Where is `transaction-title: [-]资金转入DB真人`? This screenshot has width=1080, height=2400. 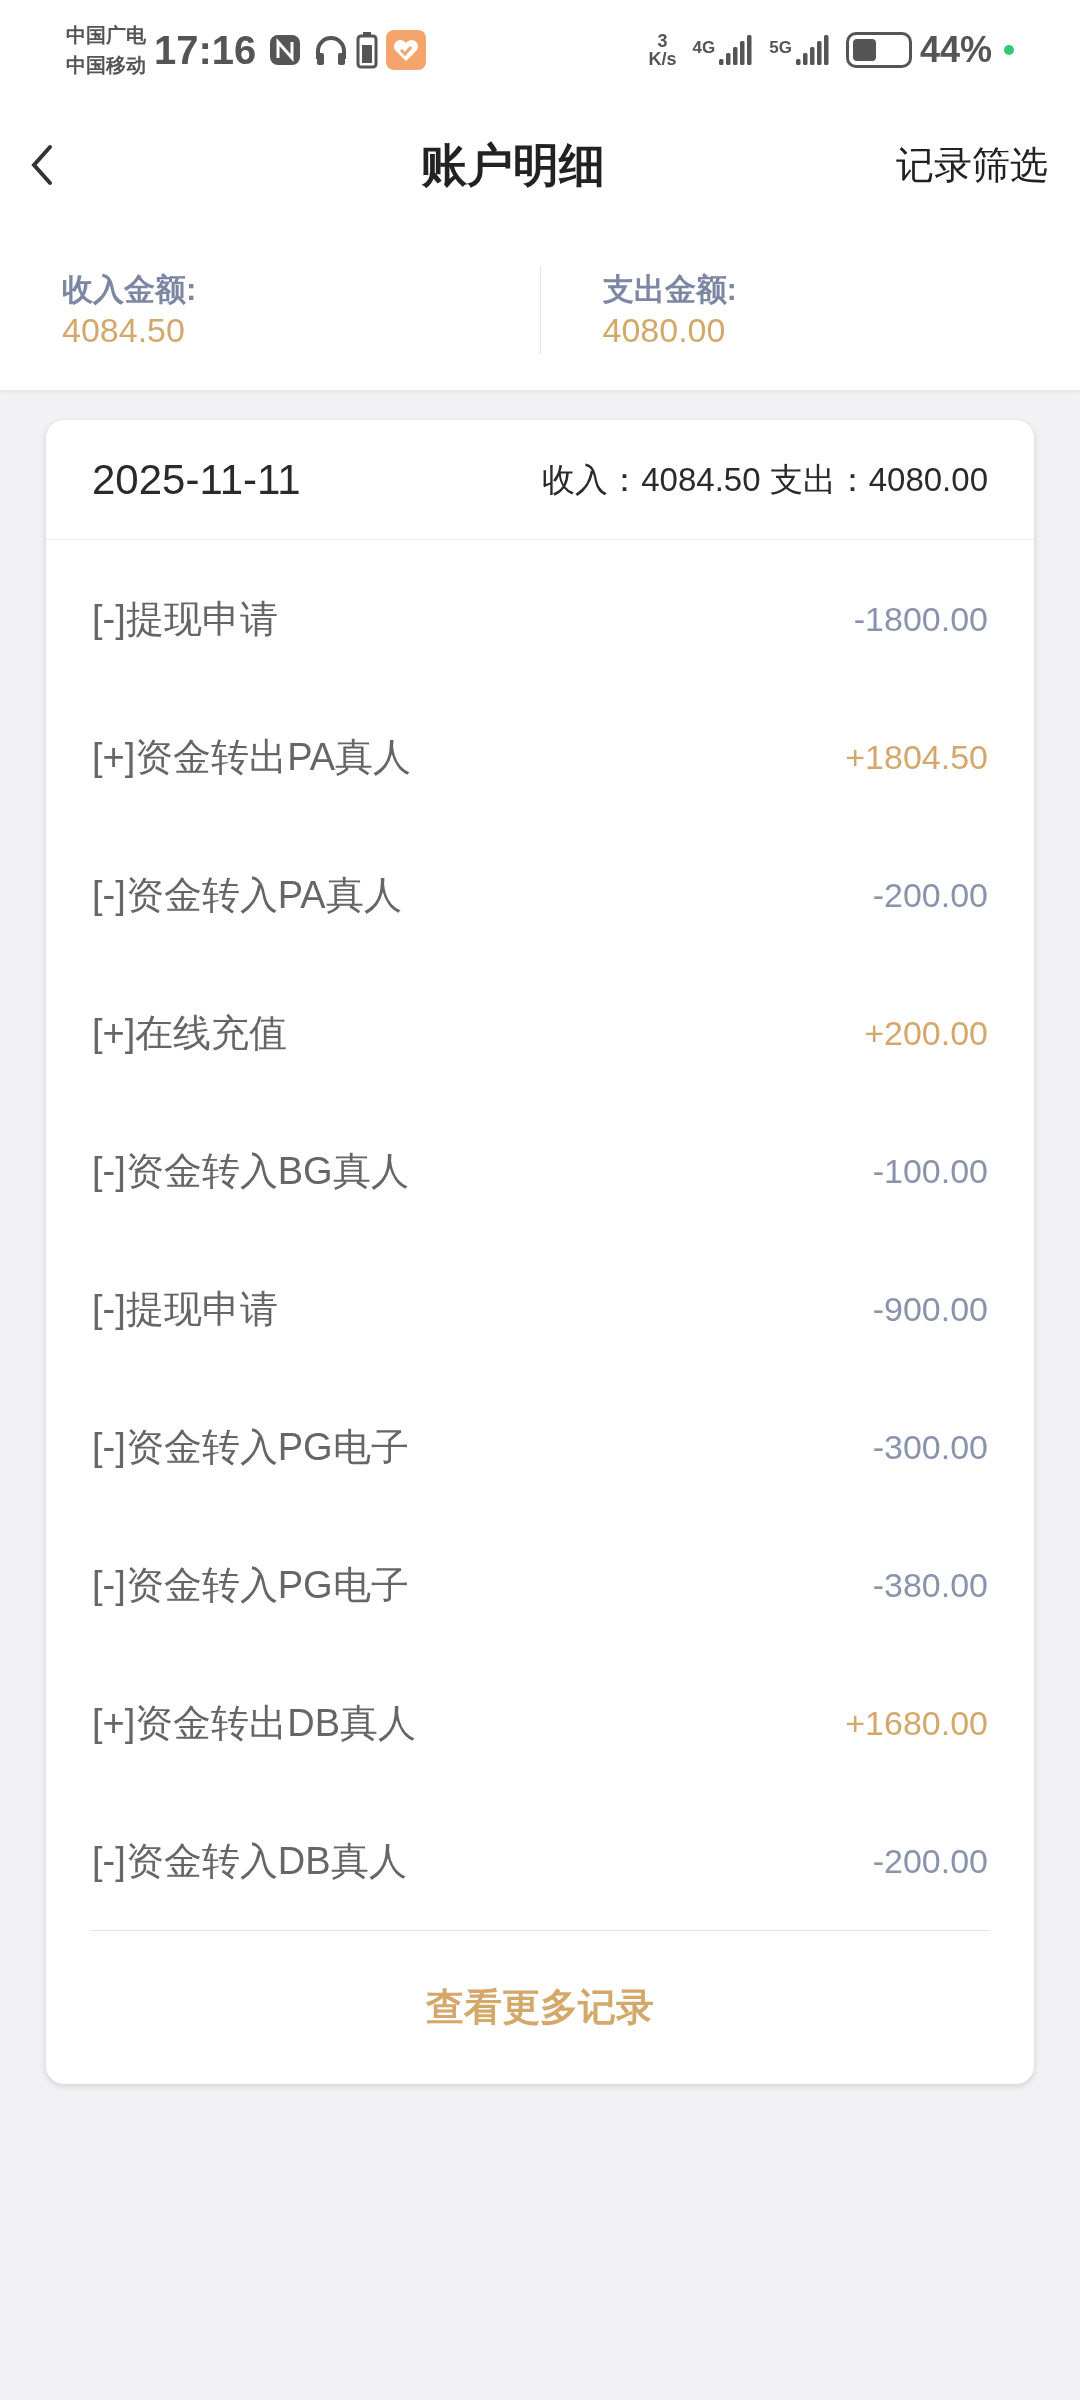
transaction-title: [-]资金转入DB真人 is located at coordinates (249, 1861).